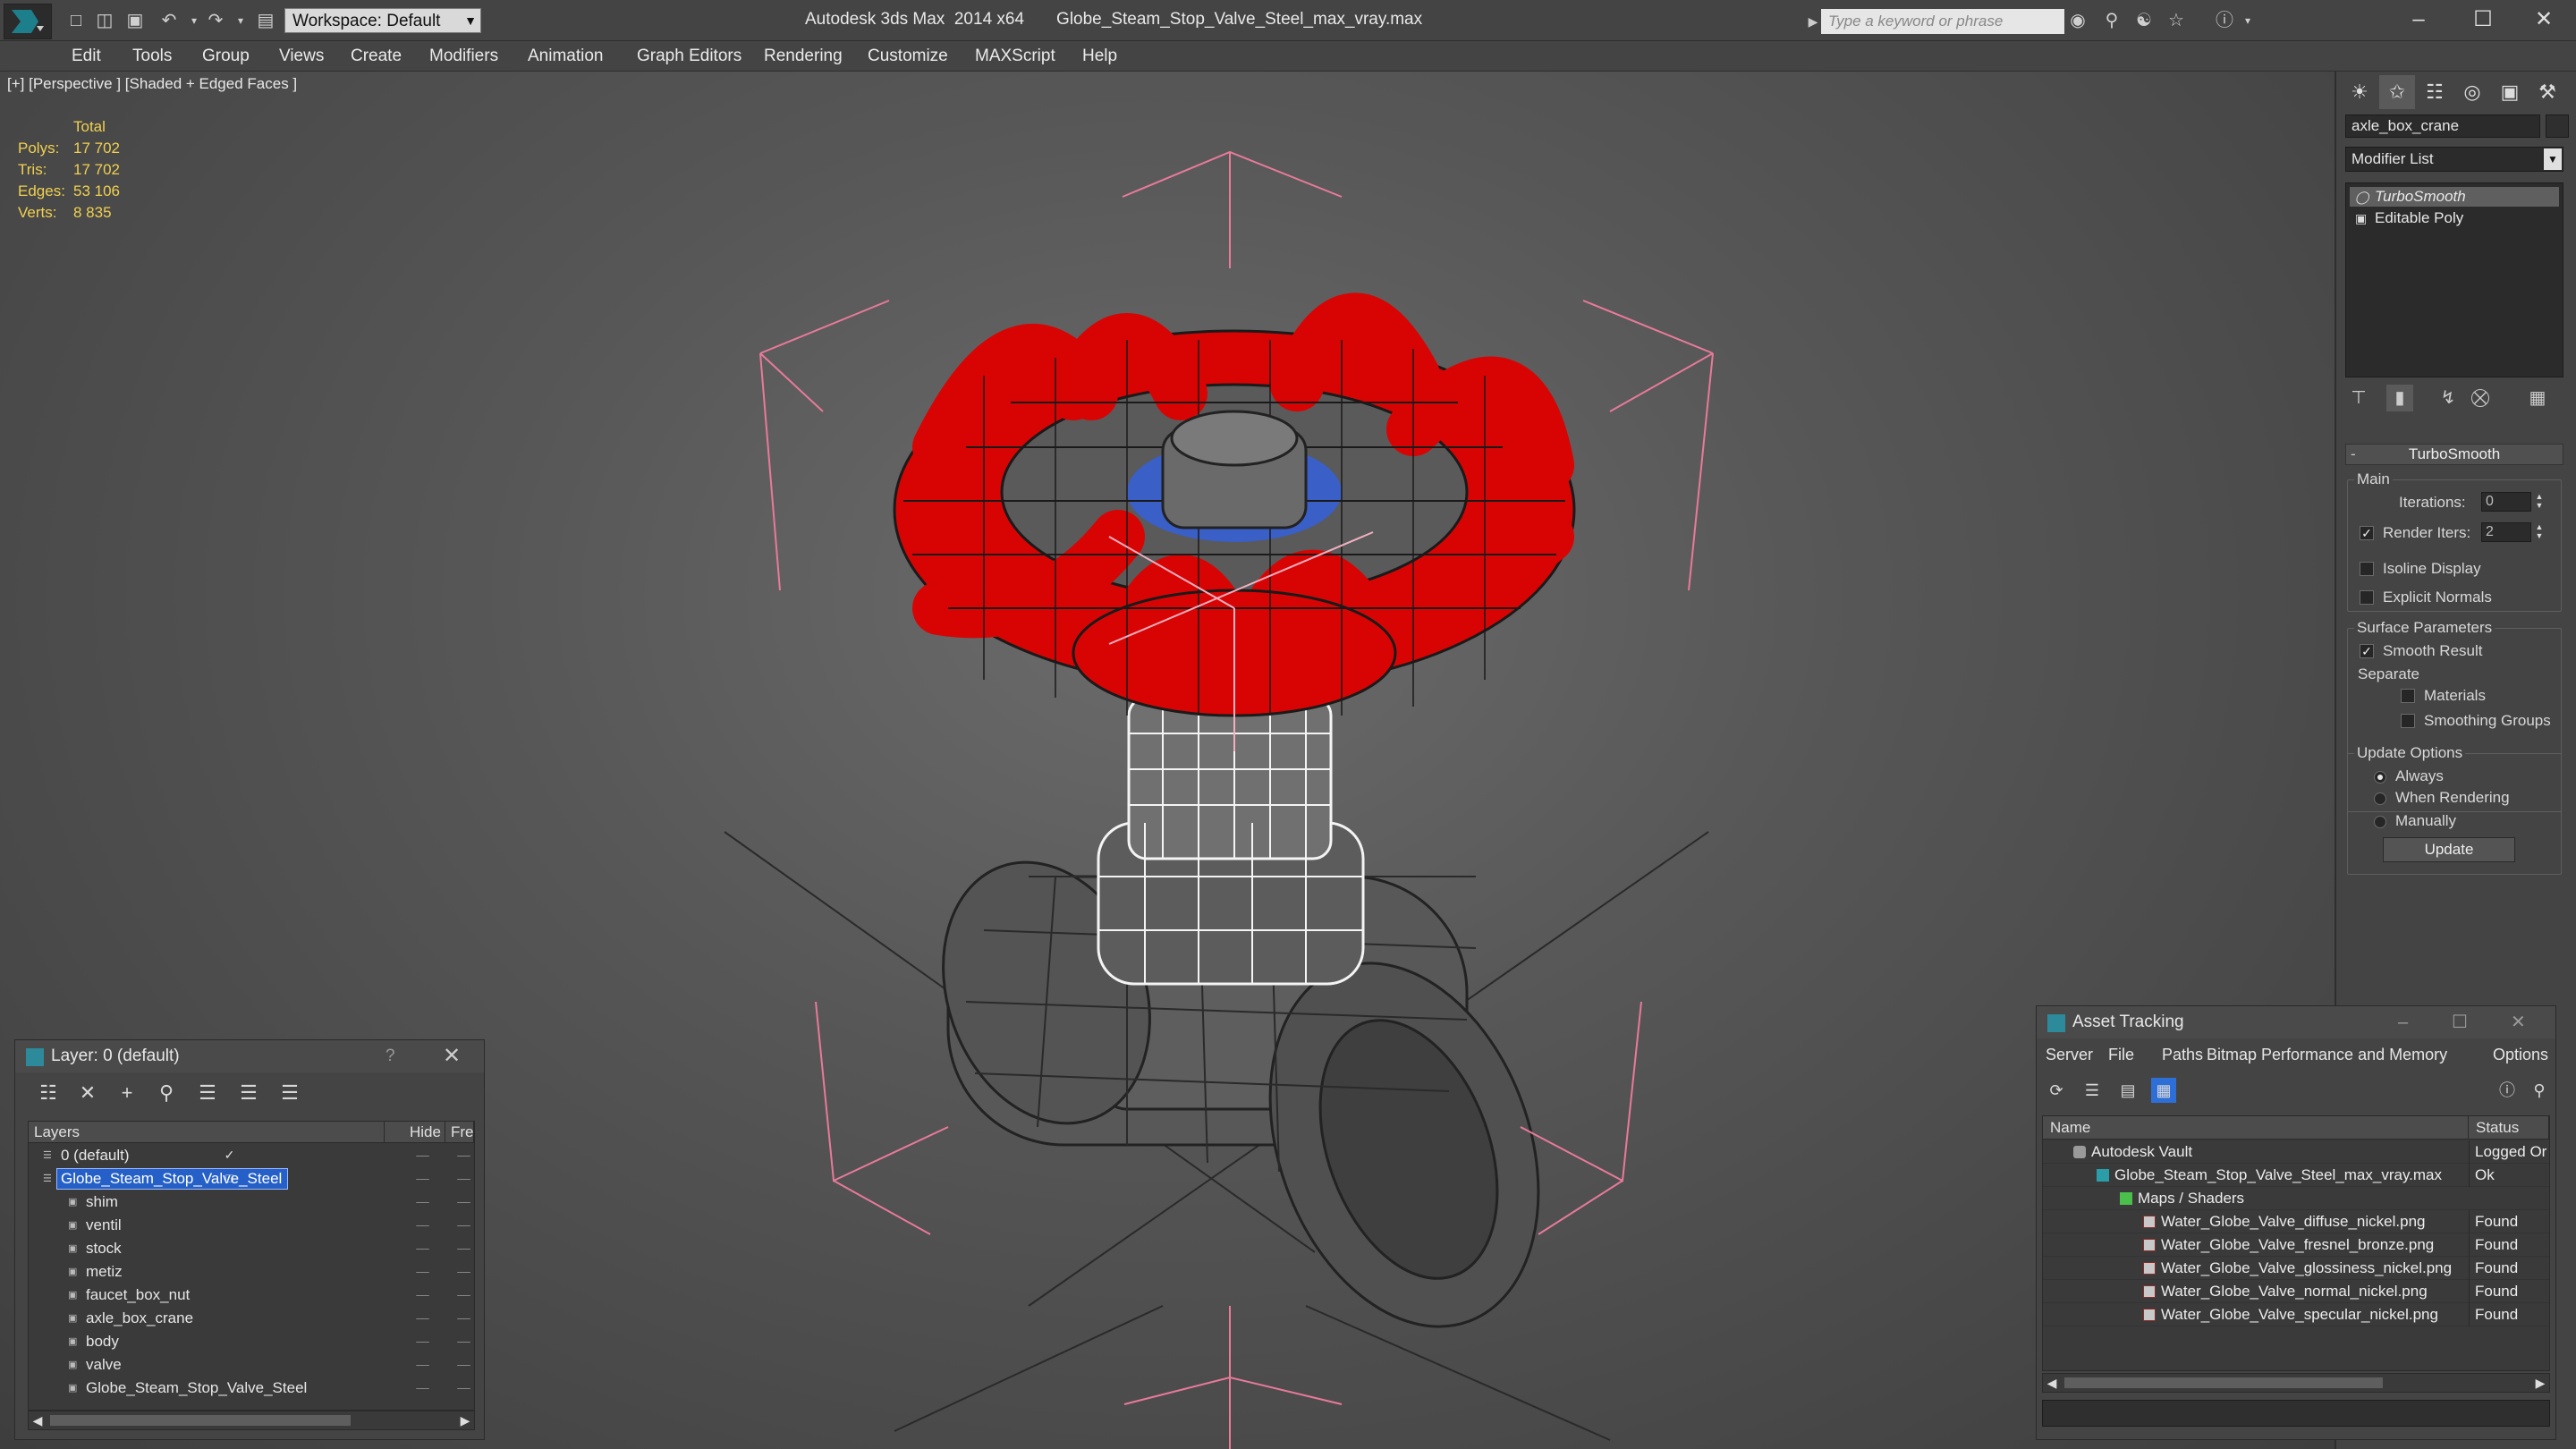  Describe the element at coordinates (169, 20) in the screenshot. I see `undo-icon: ↶` at that location.